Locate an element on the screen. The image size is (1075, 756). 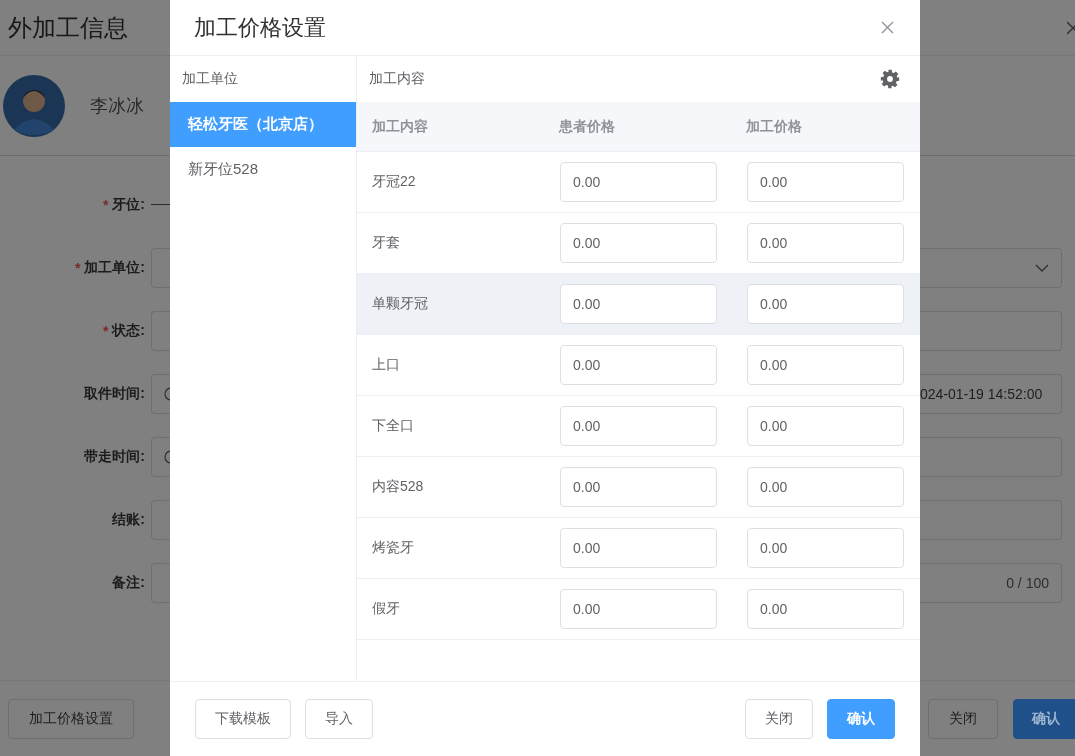
panel-header: 加工内容 is located at coordinates (397, 79).